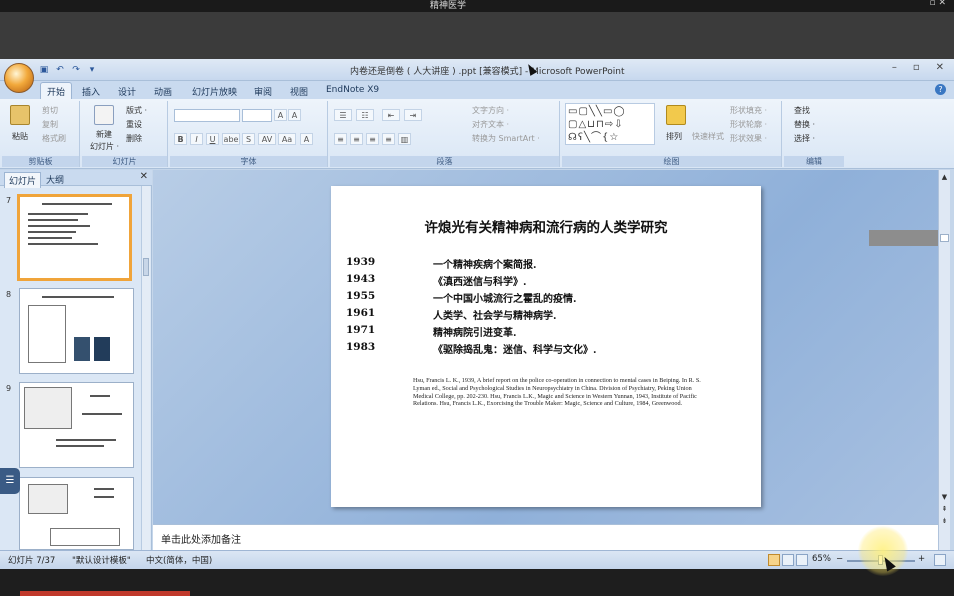 The image size is (954, 596). Describe the element at coordinates (263, 91) in the screenshot. I see `tab-review: 审阅` at that location.